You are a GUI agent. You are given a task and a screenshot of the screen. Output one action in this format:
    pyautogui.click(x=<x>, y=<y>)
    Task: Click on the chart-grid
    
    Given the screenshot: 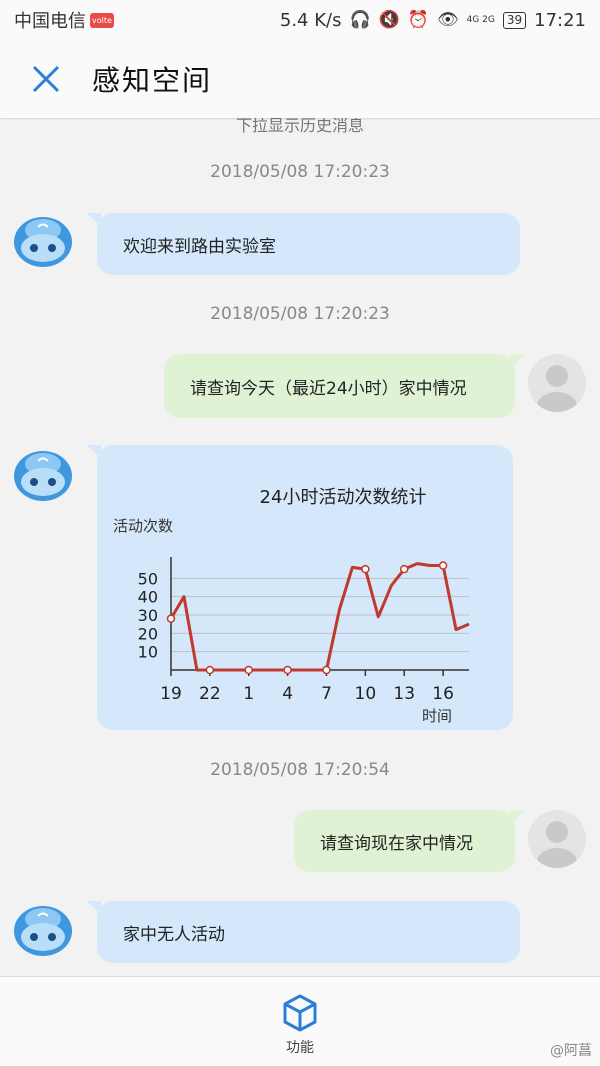 What is the action you would take?
    pyautogui.click(x=320, y=615)
    